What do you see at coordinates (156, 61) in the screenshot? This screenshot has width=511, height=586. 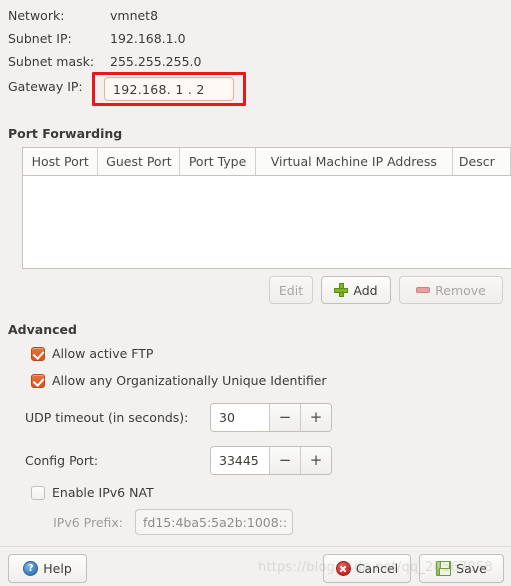 I see `subnet-mask-value: 255.255.255.0` at bounding box center [156, 61].